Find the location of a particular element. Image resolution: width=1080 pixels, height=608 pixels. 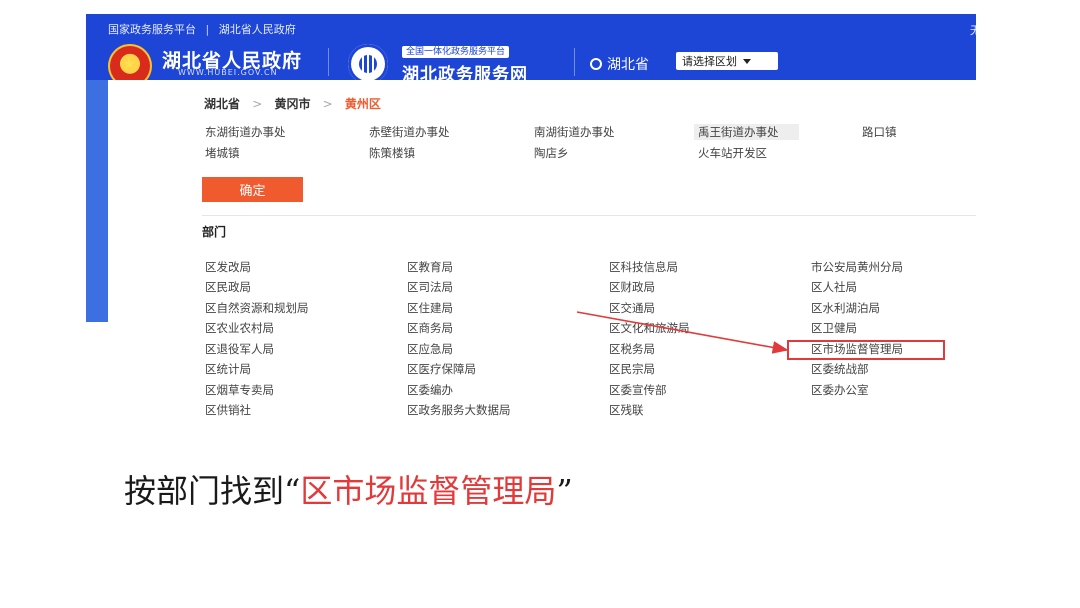

header-edge-text: 无 is located at coordinates (973, 30).